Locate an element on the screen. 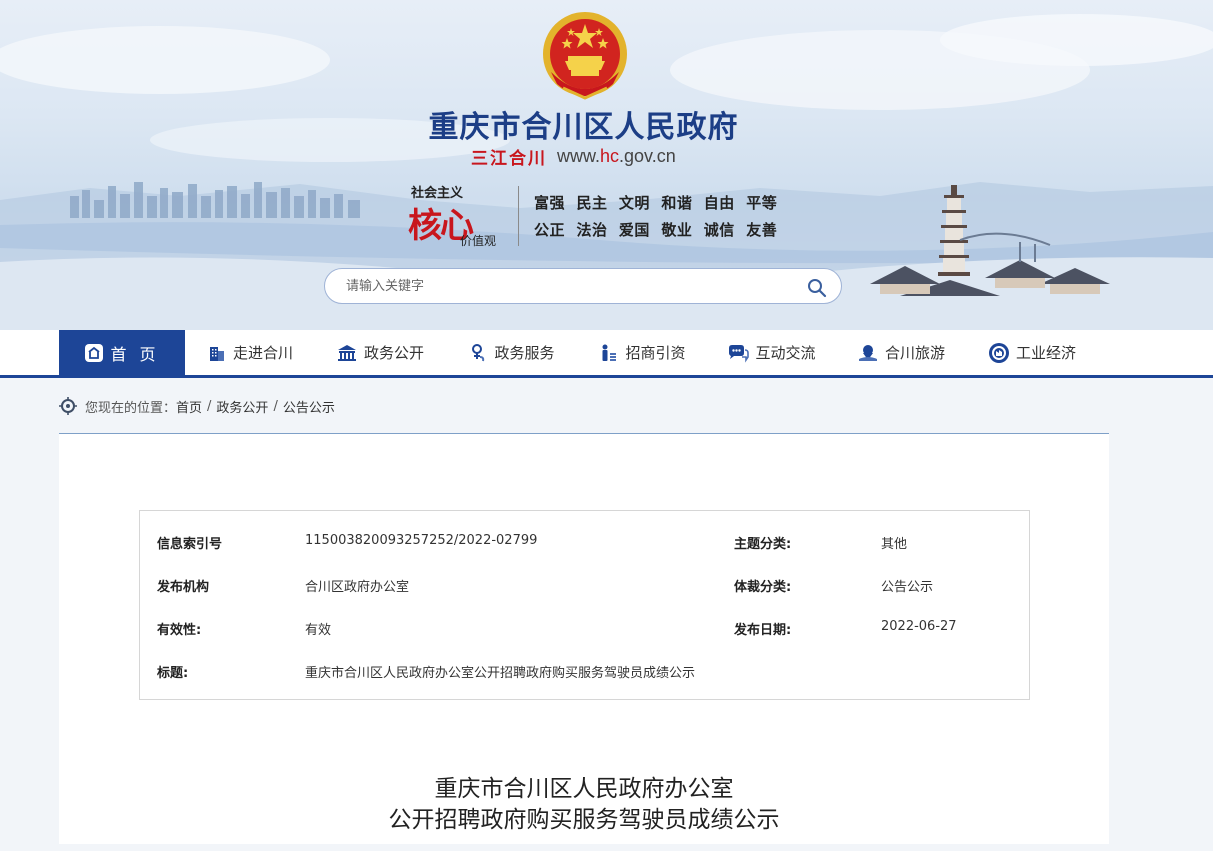  document-title: 重庆市合川区人民政府办公室 公开招聘政府购买服务驾驶员成绩公示 is located at coordinates (584, 804).